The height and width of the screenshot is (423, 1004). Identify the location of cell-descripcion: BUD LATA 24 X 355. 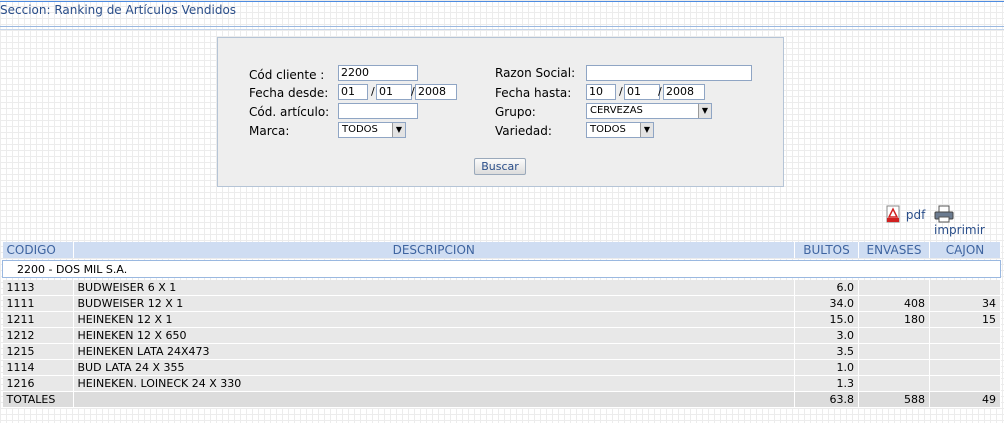
(434, 367).